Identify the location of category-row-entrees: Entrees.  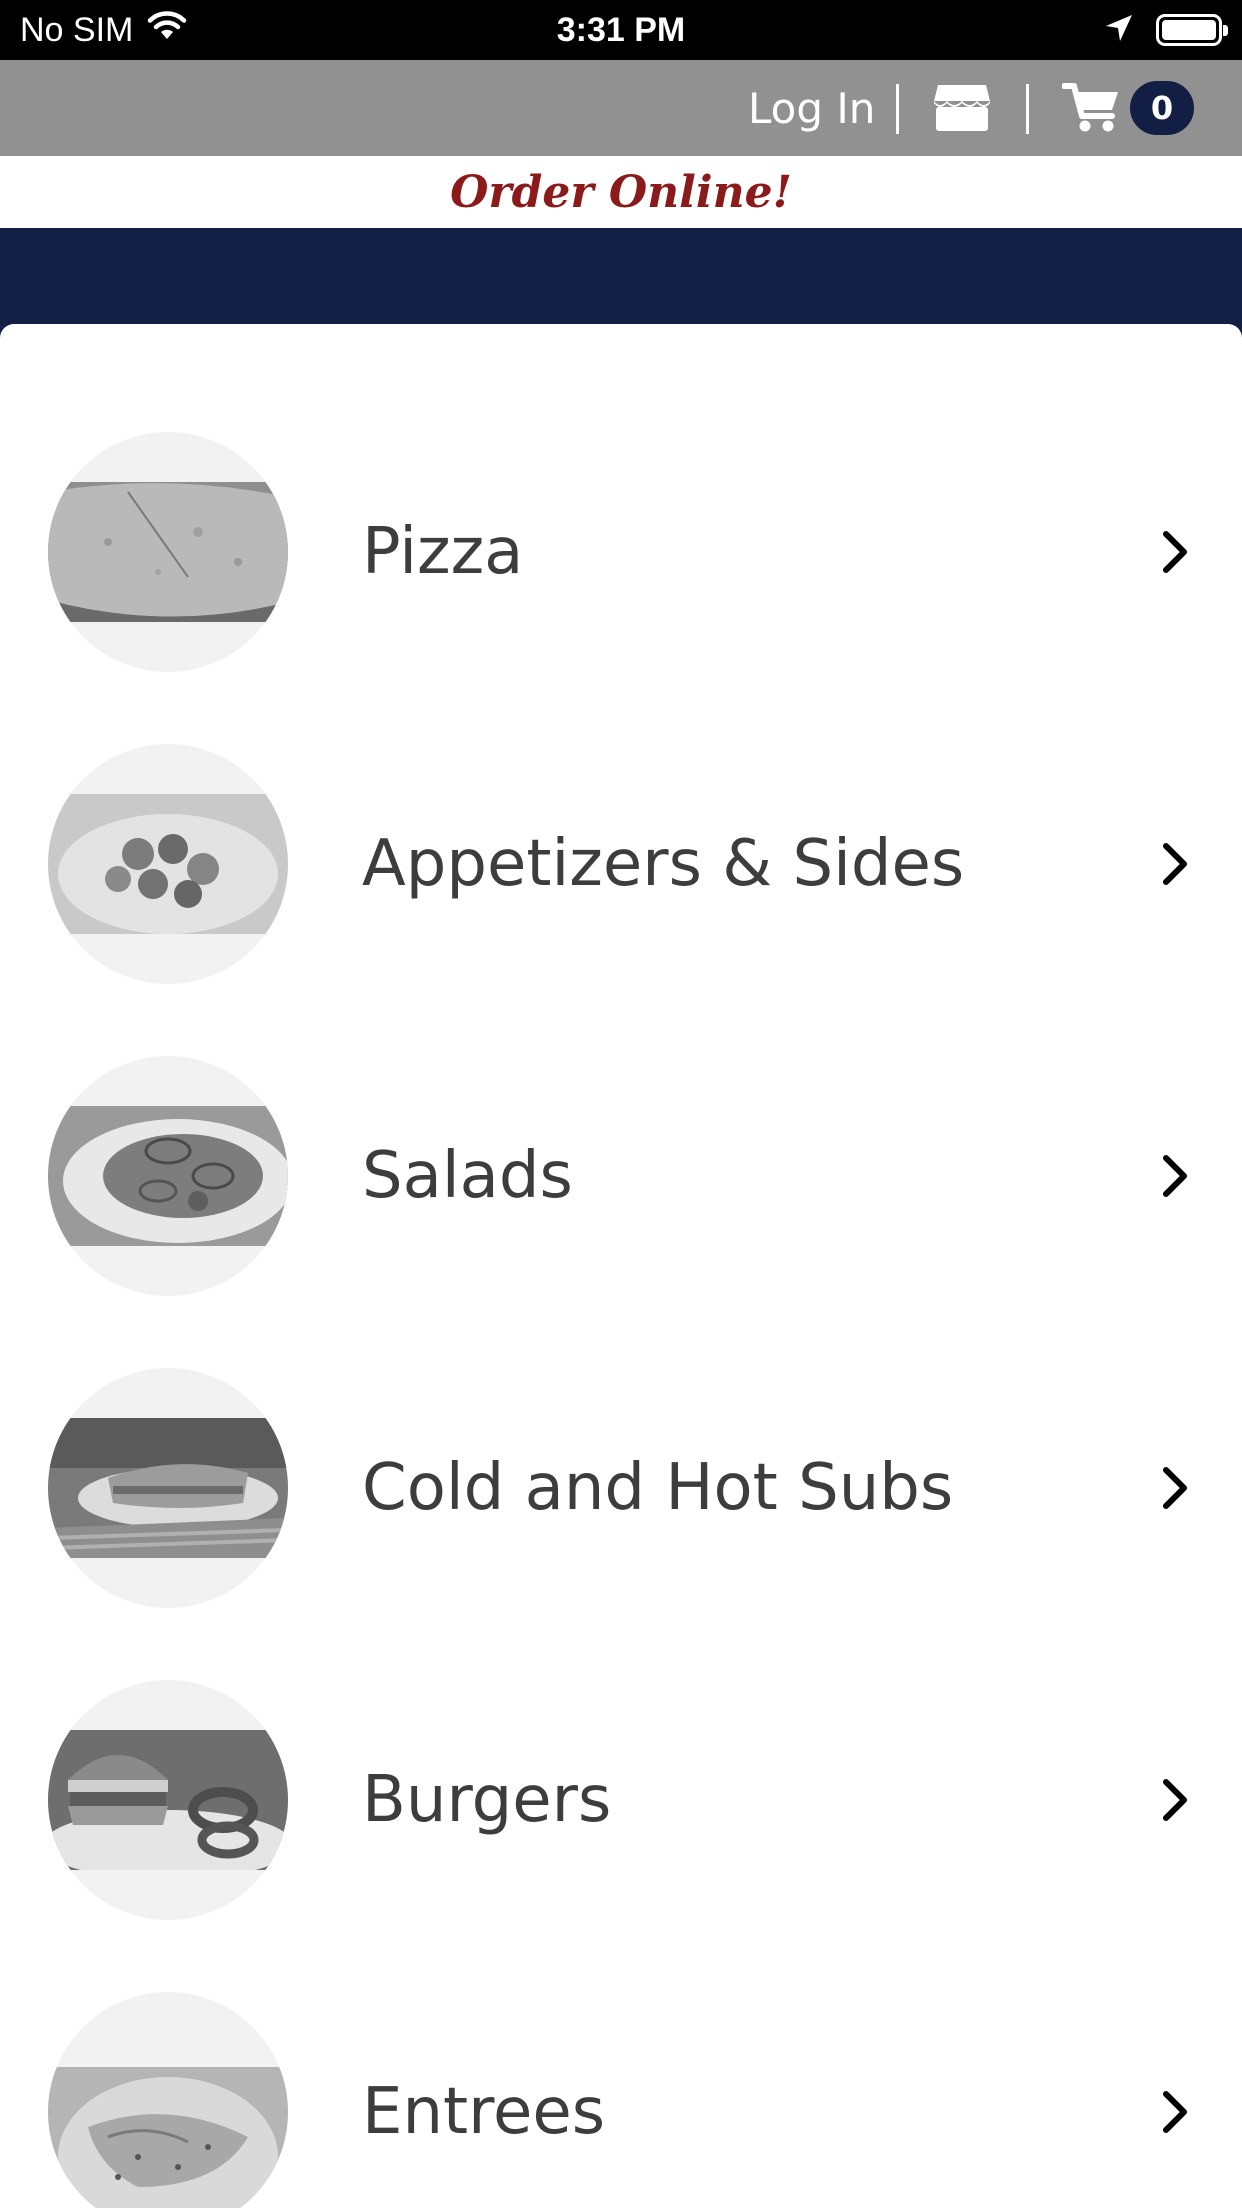
(621, 2100).